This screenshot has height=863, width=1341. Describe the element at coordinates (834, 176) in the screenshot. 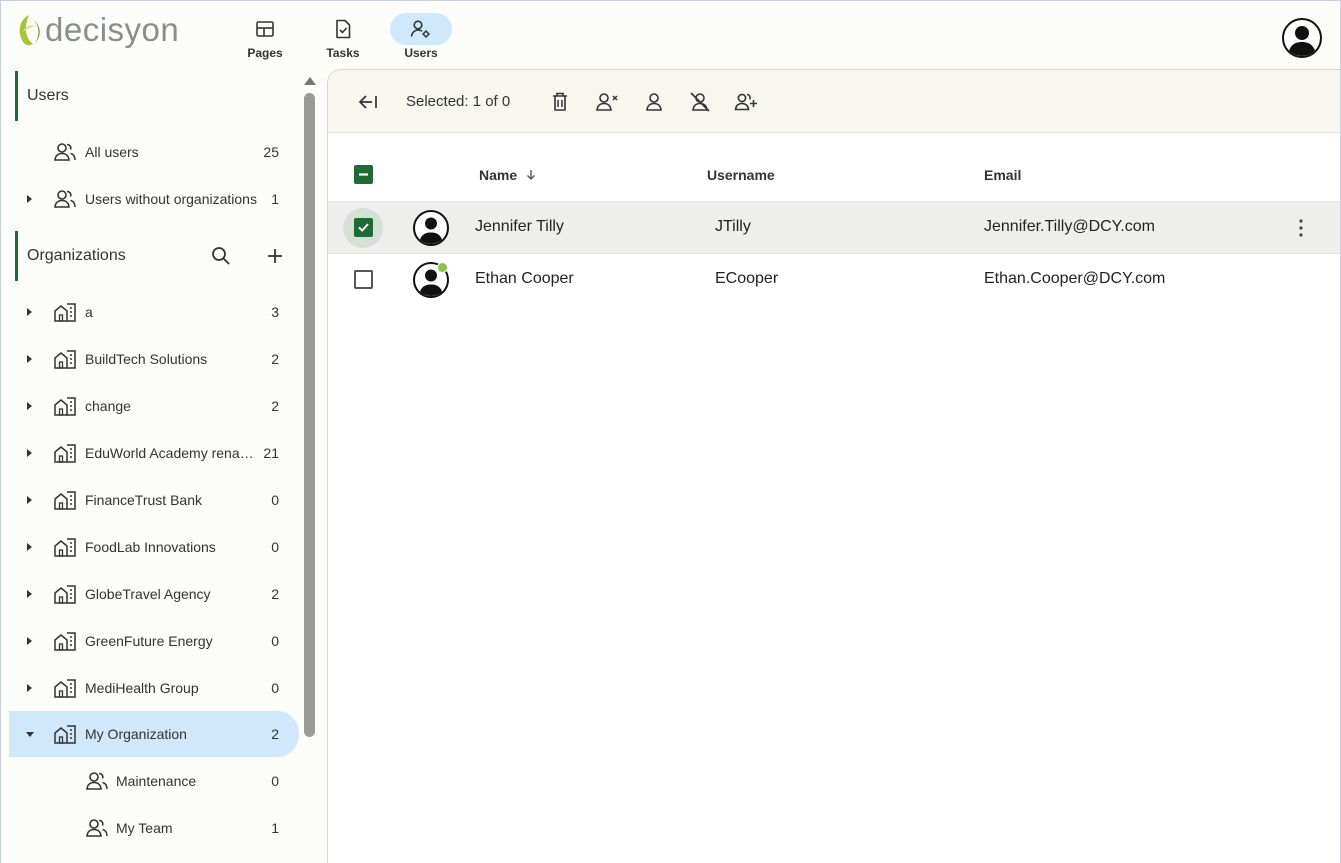

I see `table-header: Name Username Email` at that location.